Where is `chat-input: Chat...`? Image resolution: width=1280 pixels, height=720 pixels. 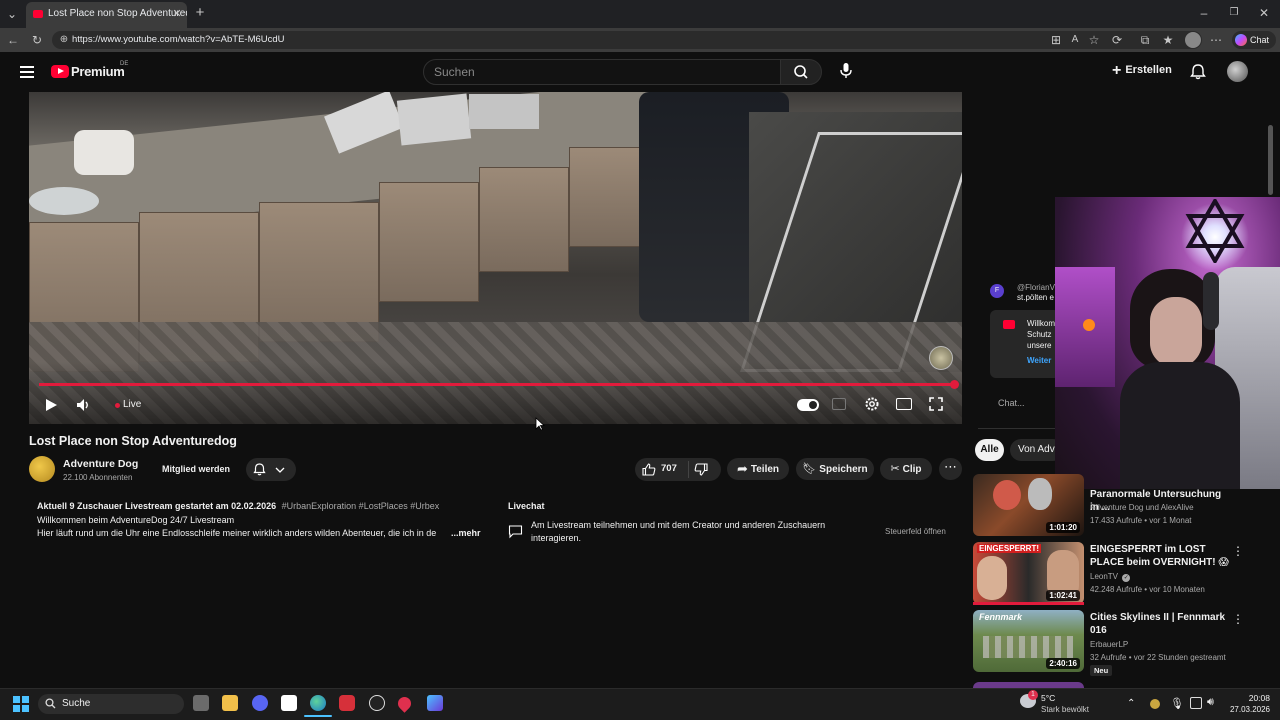
chat-input: Chat... is located at coordinates (1011, 403).